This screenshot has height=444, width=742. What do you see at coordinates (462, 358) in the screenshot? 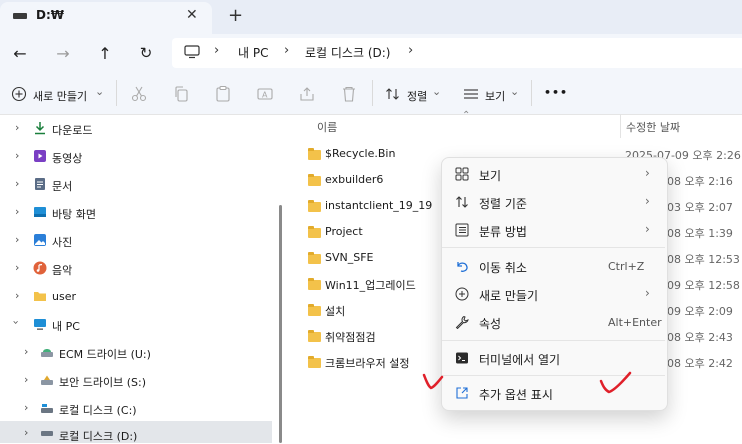
I see `terminal-icon` at bounding box center [462, 358].